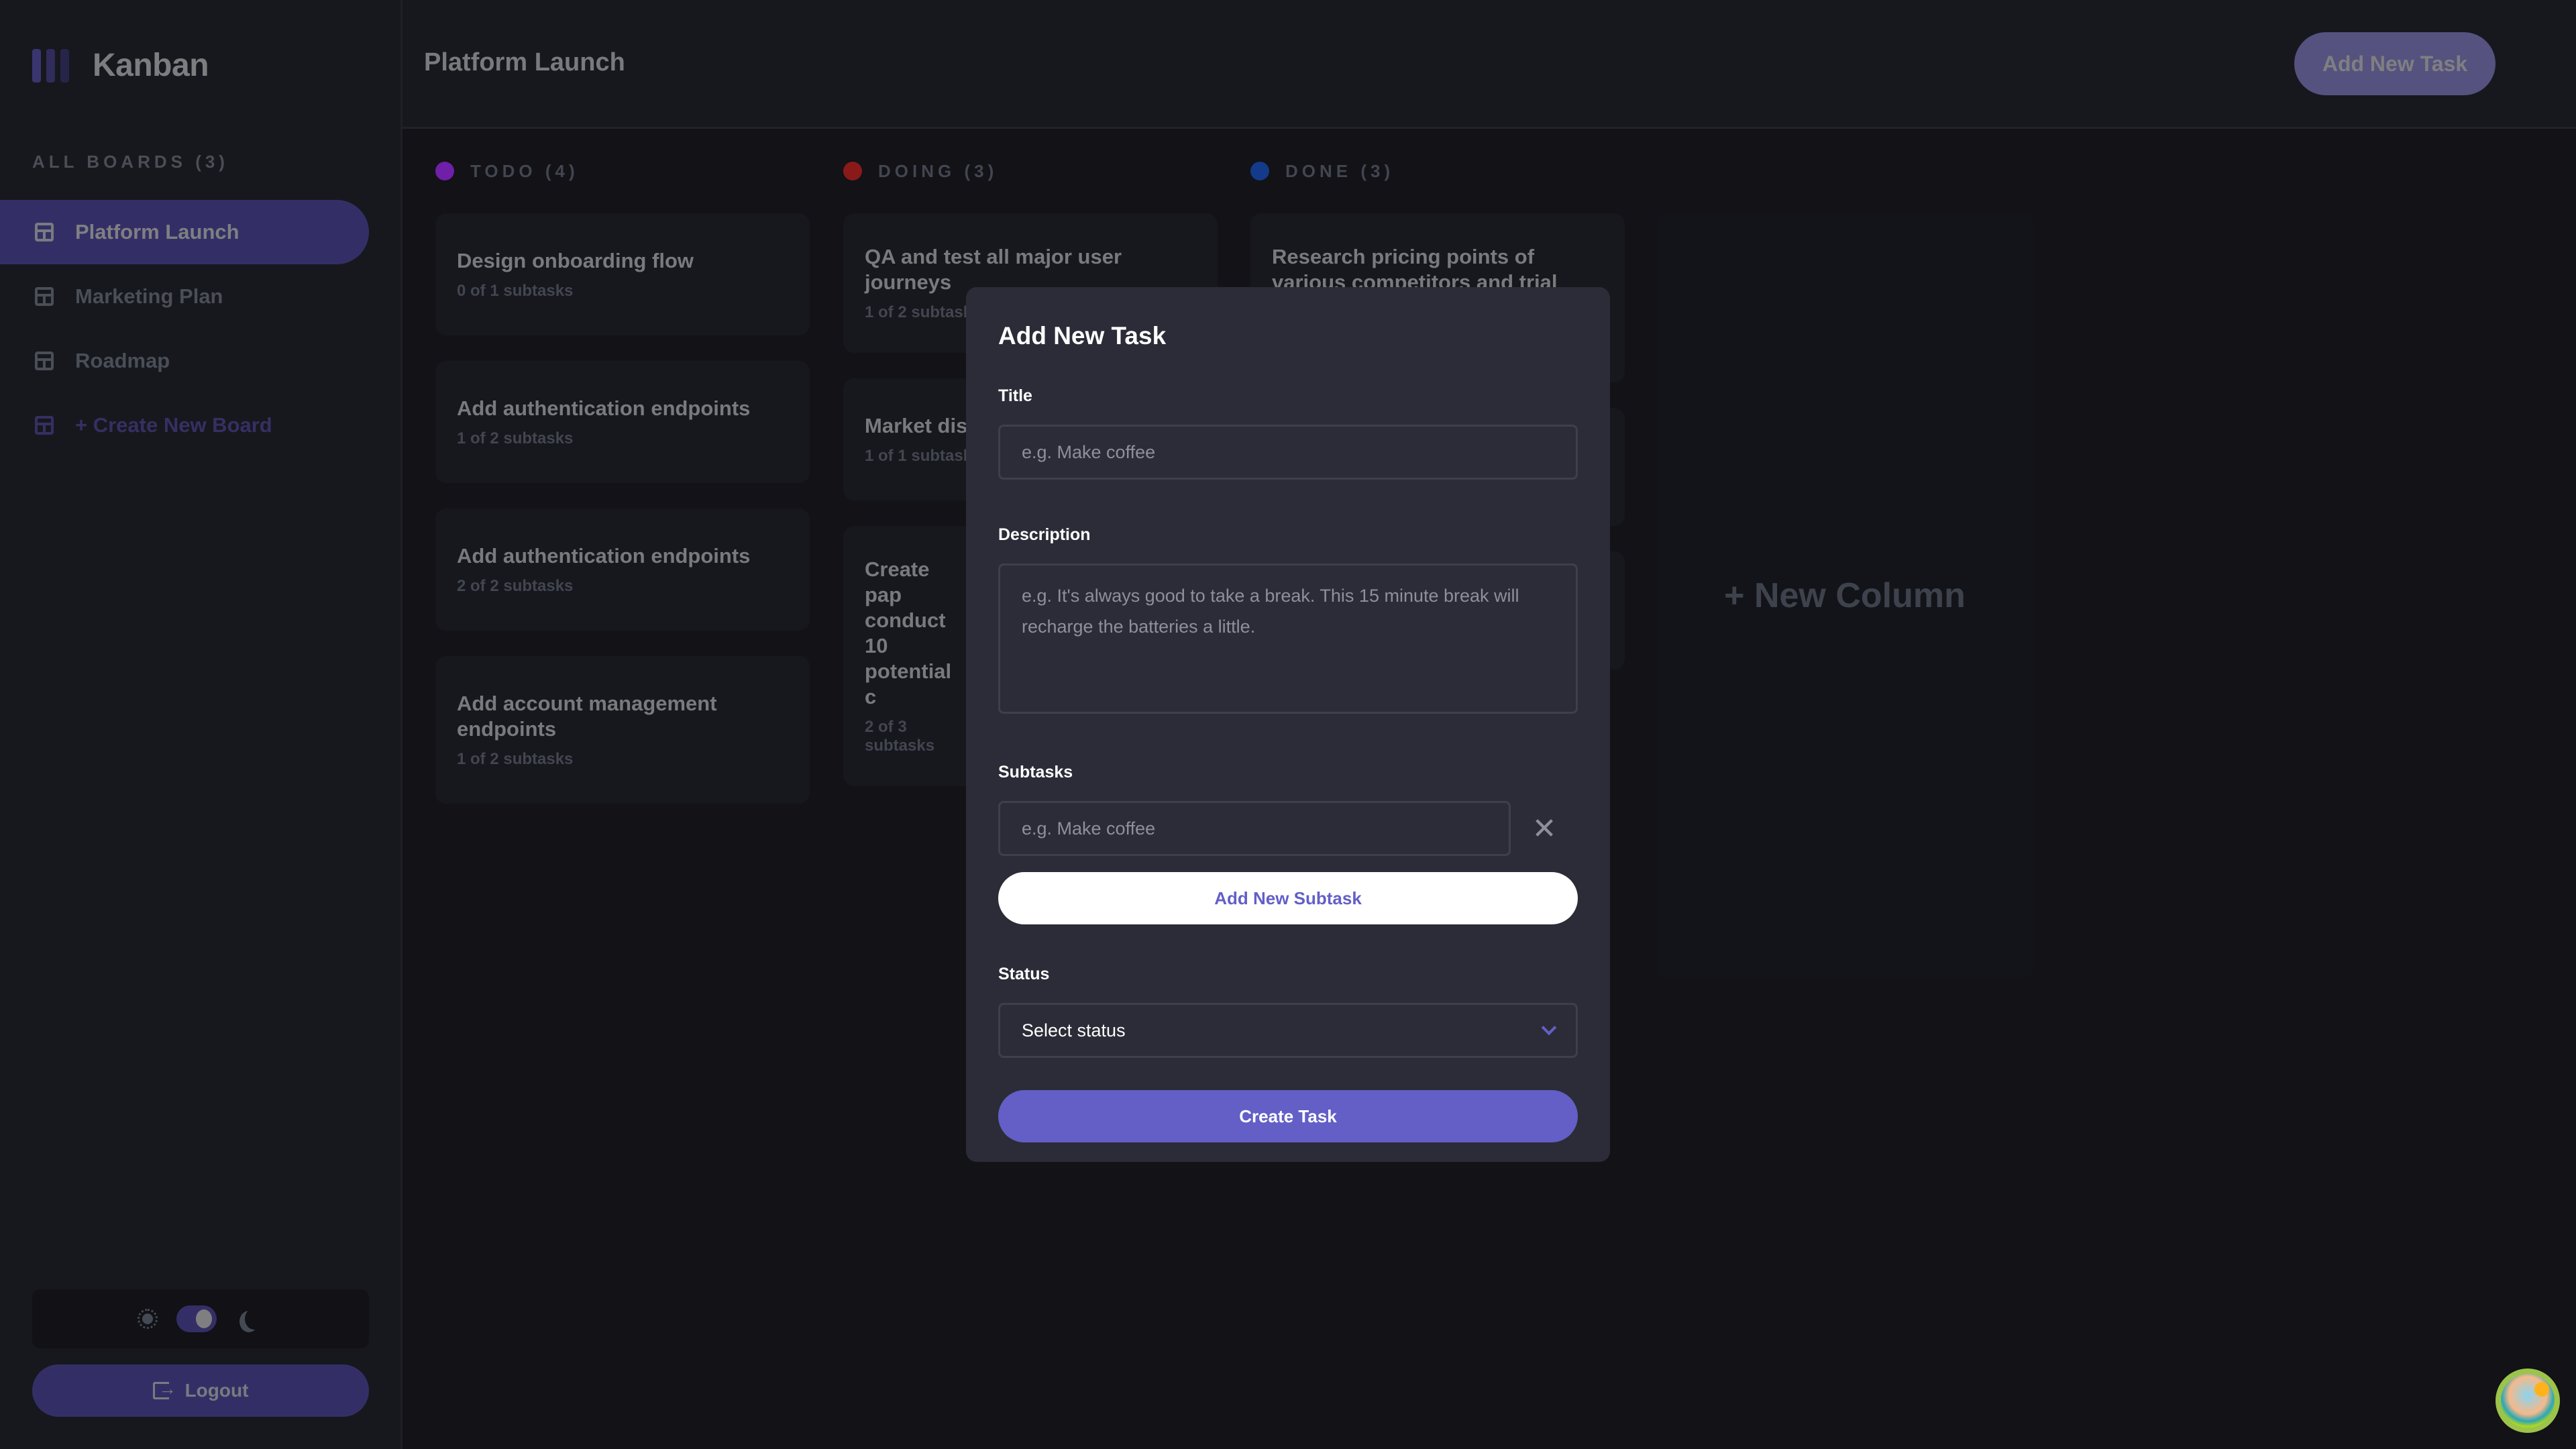 The width and height of the screenshot is (2576, 1449). Describe the element at coordinates (1288, 452) in the screenshot. I see `title-input` at that location.